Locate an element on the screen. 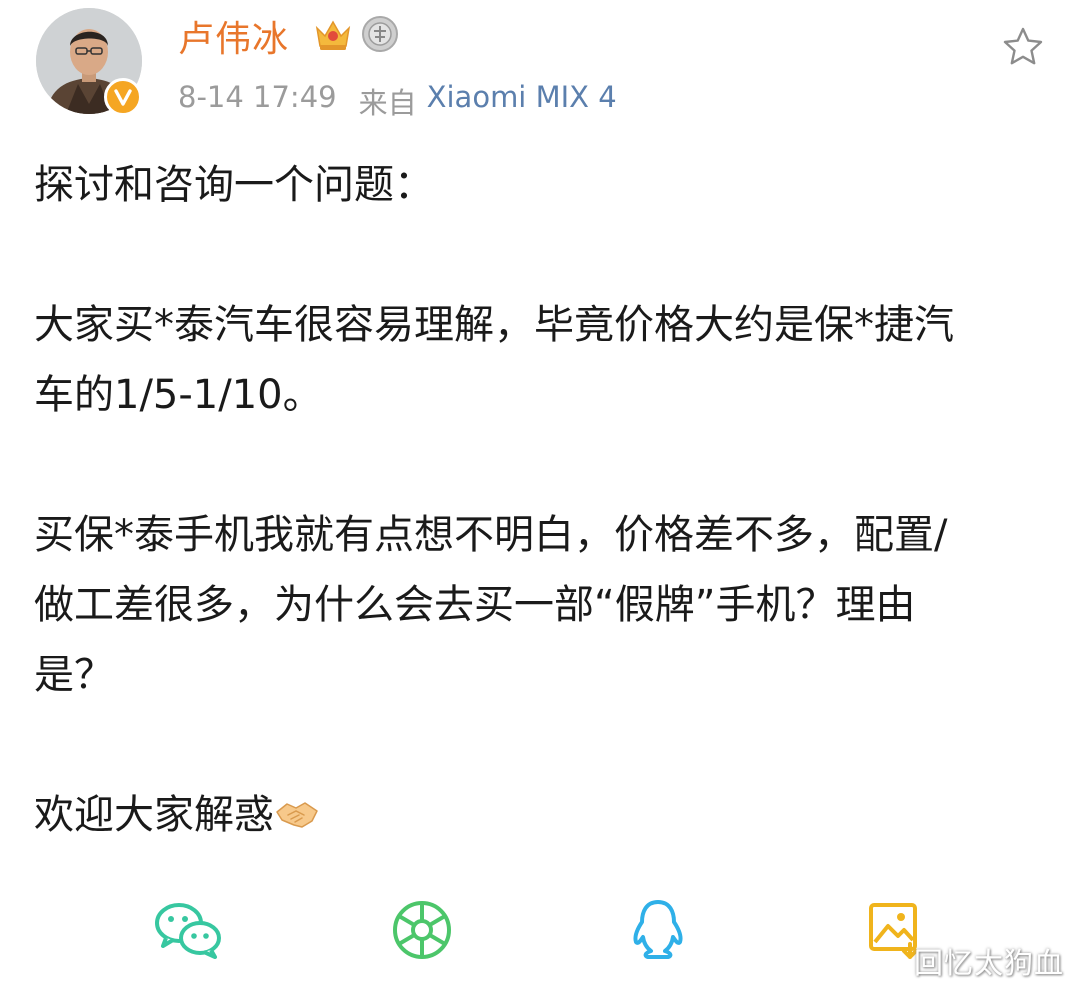 This screenshot has width=1080, height=996. watermark: 回忆太狗血 is located at coordinates (989, 963).